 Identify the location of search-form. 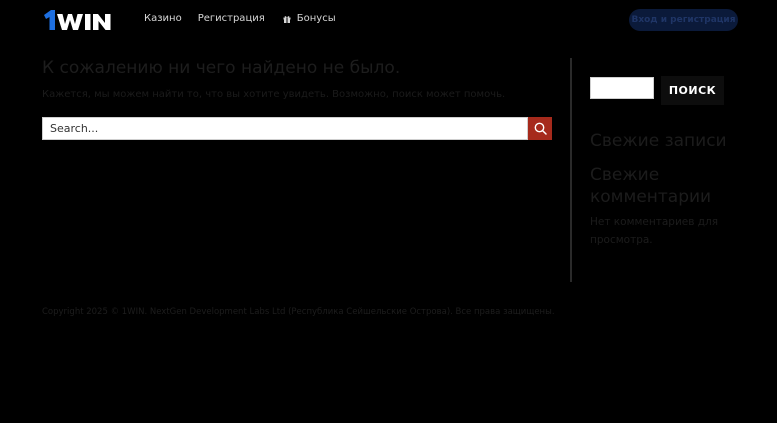
(297, 128).